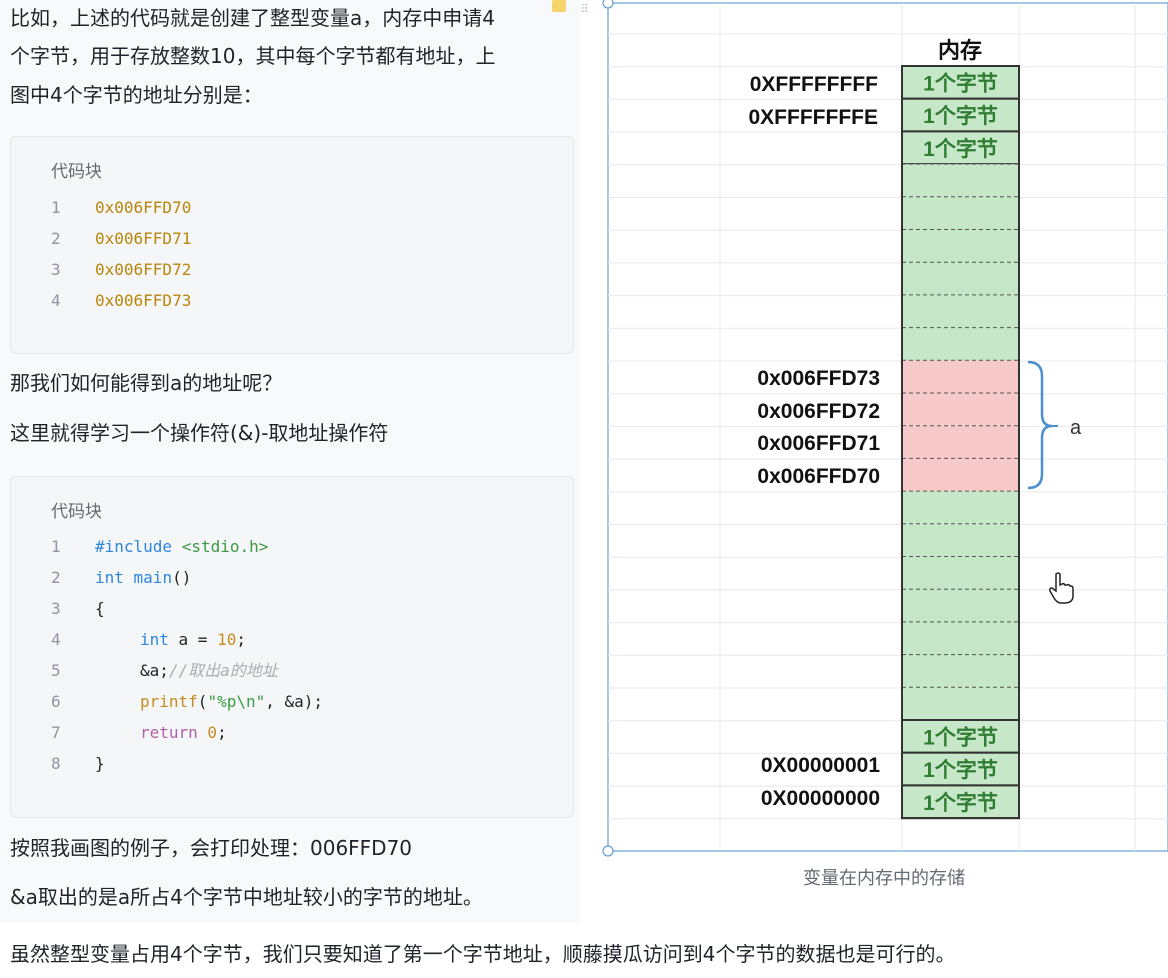  Describe the element at coordinates (292, 608) in the screenshot. I see `code-line: 3{` at that location.